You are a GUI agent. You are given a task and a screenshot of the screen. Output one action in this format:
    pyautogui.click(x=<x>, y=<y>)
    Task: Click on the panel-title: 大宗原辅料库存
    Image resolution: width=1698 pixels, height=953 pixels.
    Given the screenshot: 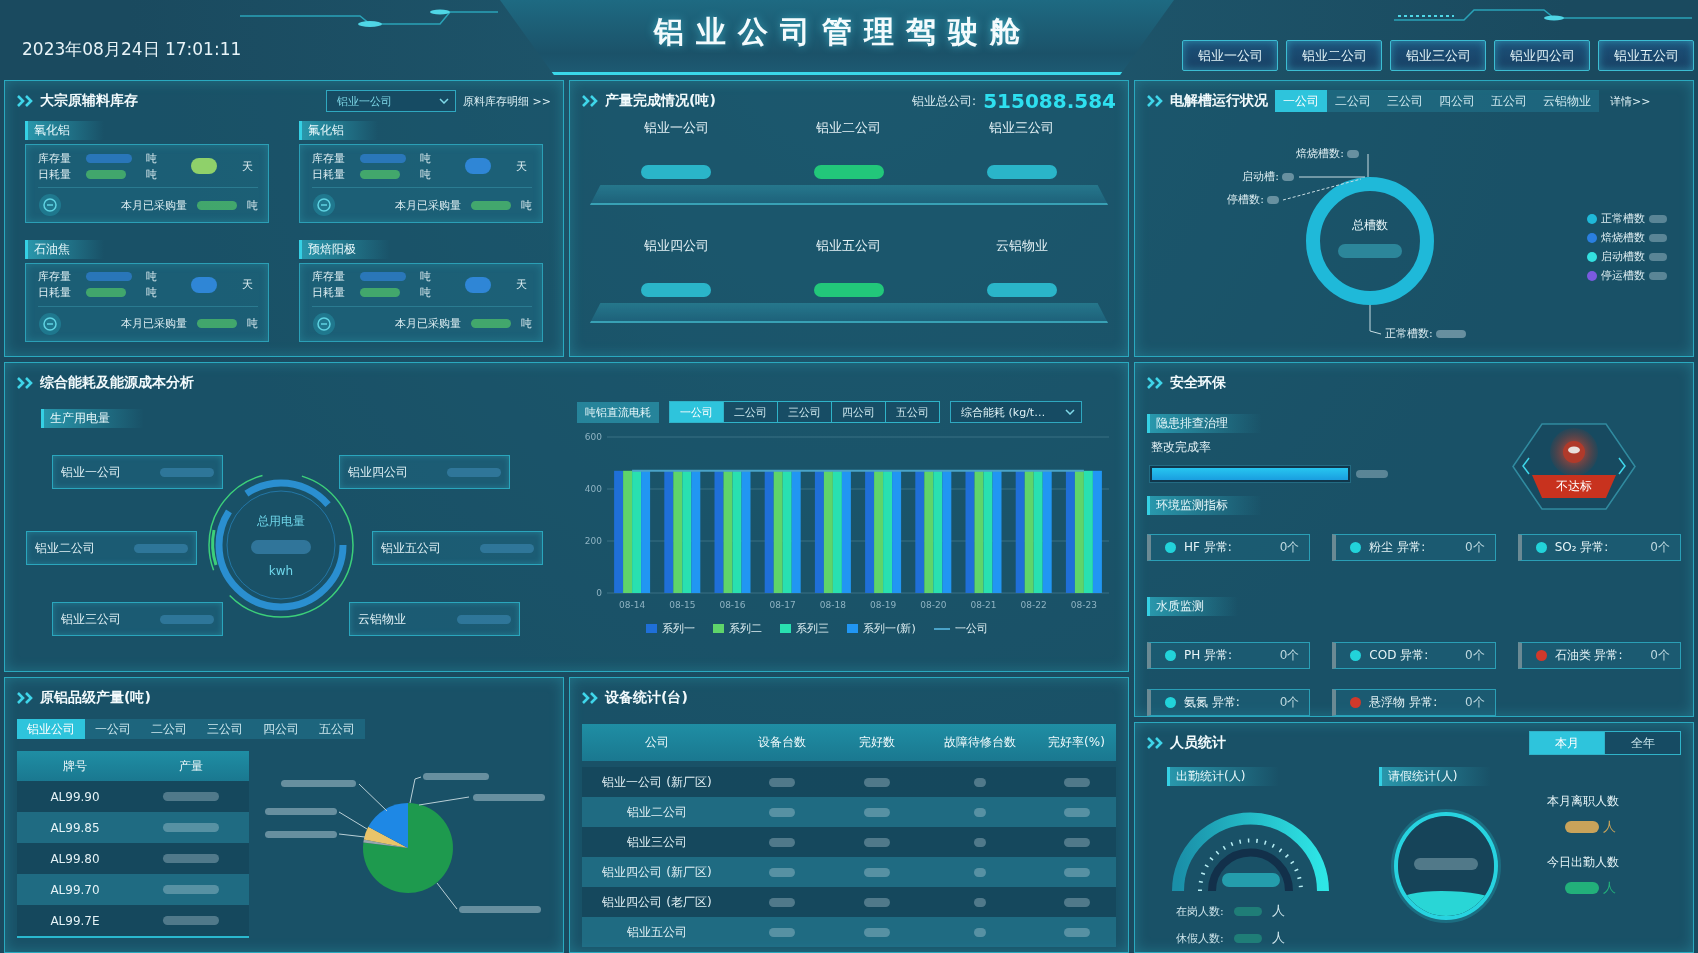 What is the action you would take?
    pyautogui.click(x=89, y=101)
    